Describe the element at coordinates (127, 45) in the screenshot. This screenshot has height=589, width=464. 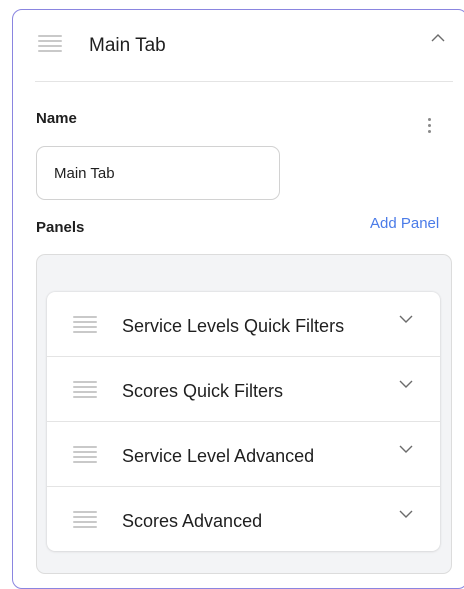
I see `tab-title: Main Tab` at that location.